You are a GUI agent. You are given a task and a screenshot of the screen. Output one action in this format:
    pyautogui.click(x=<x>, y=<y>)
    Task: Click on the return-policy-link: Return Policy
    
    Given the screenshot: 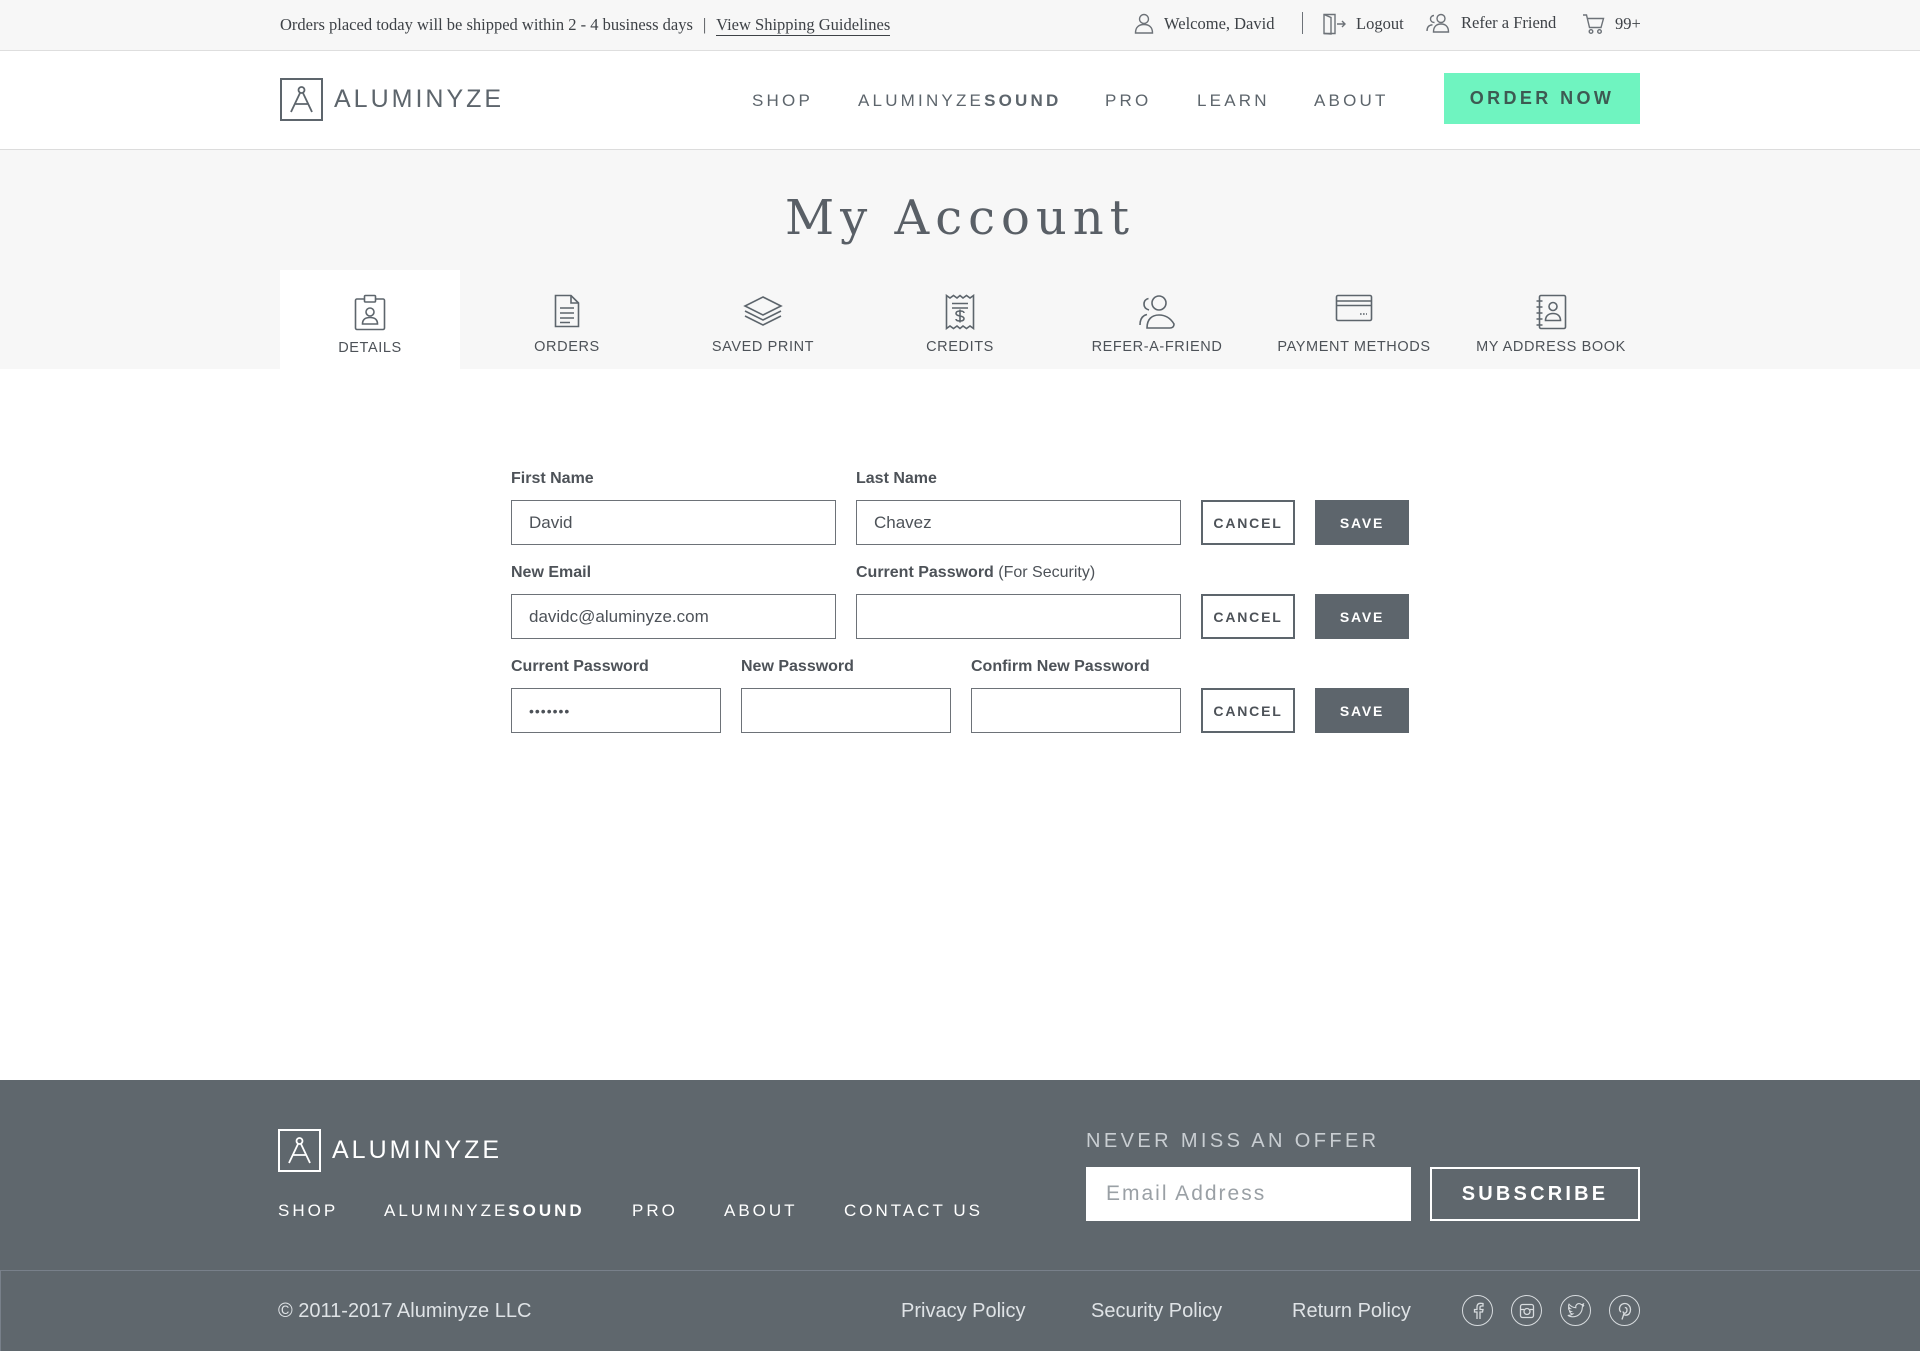 What is the action you would take?
    pyautogui.click(x=1351, y=1311)
    